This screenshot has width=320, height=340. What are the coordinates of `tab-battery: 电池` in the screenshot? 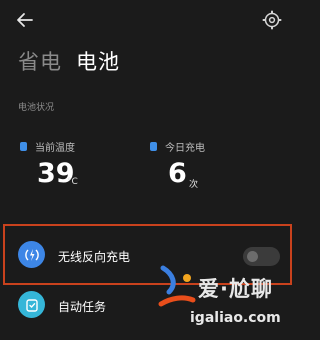 It's located at (98, 61).